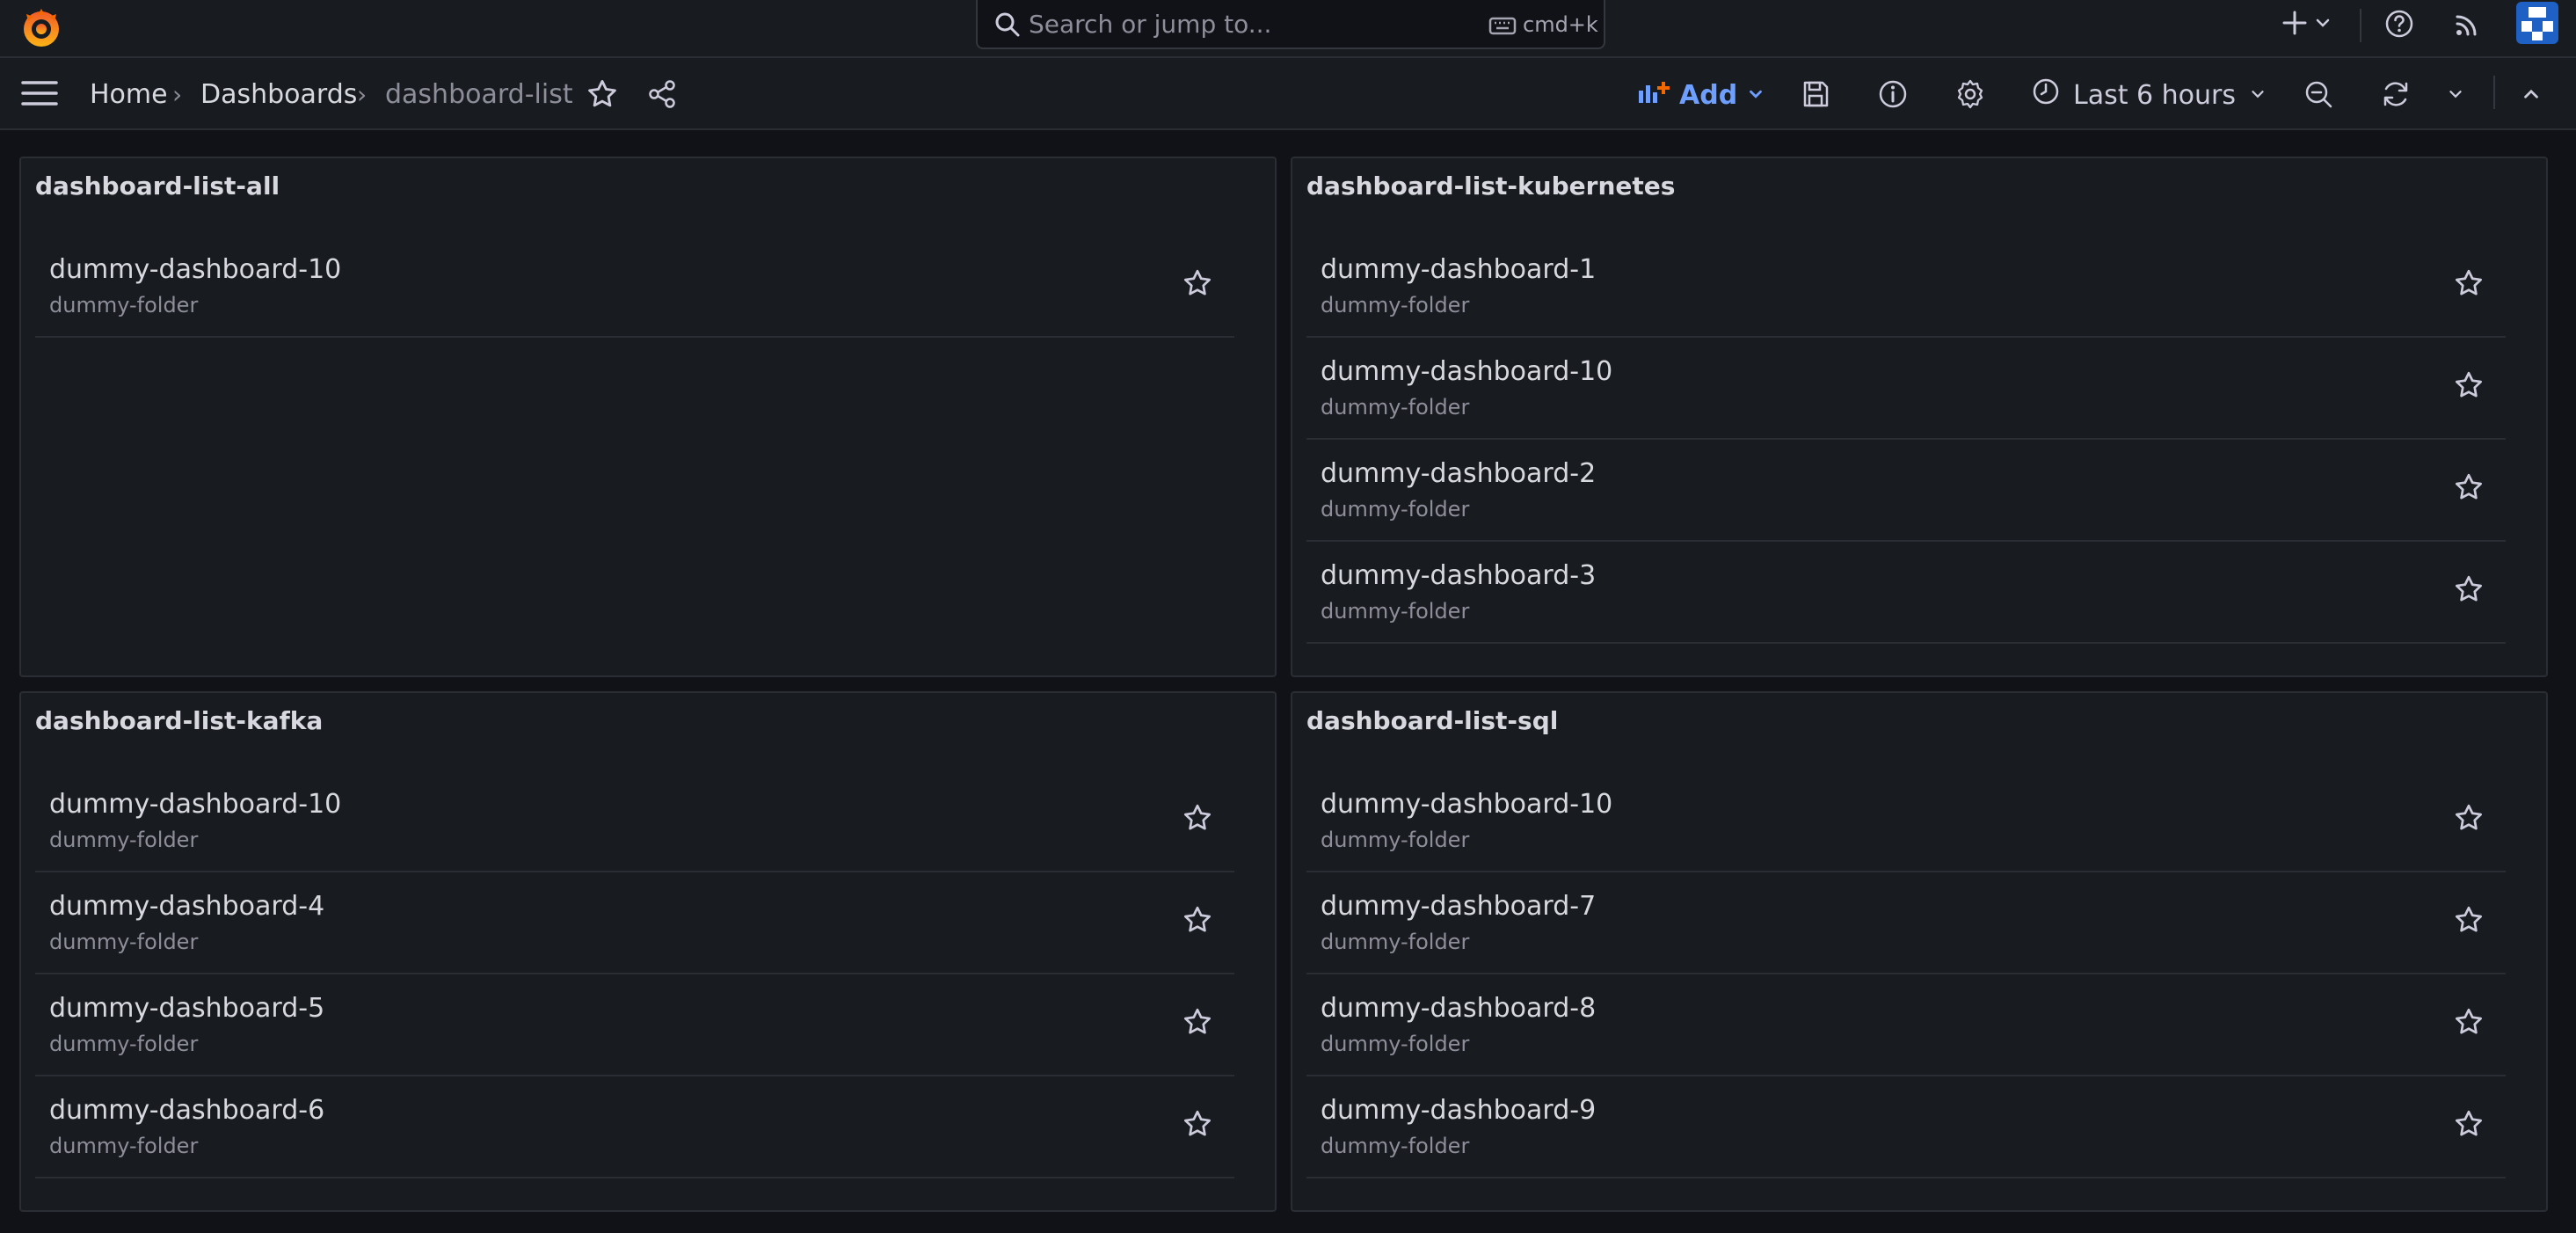 The image size is (2576, 1233). Describe the element at coordinates (129, 95) in the screenshot. I see `breadcrumb-home: Home` at that location.